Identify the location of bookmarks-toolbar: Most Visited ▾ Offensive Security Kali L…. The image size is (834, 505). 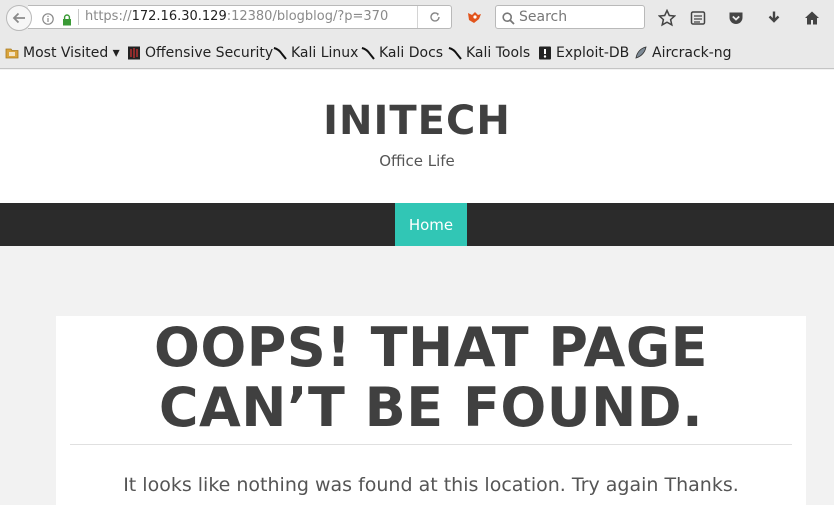
(417, 52).